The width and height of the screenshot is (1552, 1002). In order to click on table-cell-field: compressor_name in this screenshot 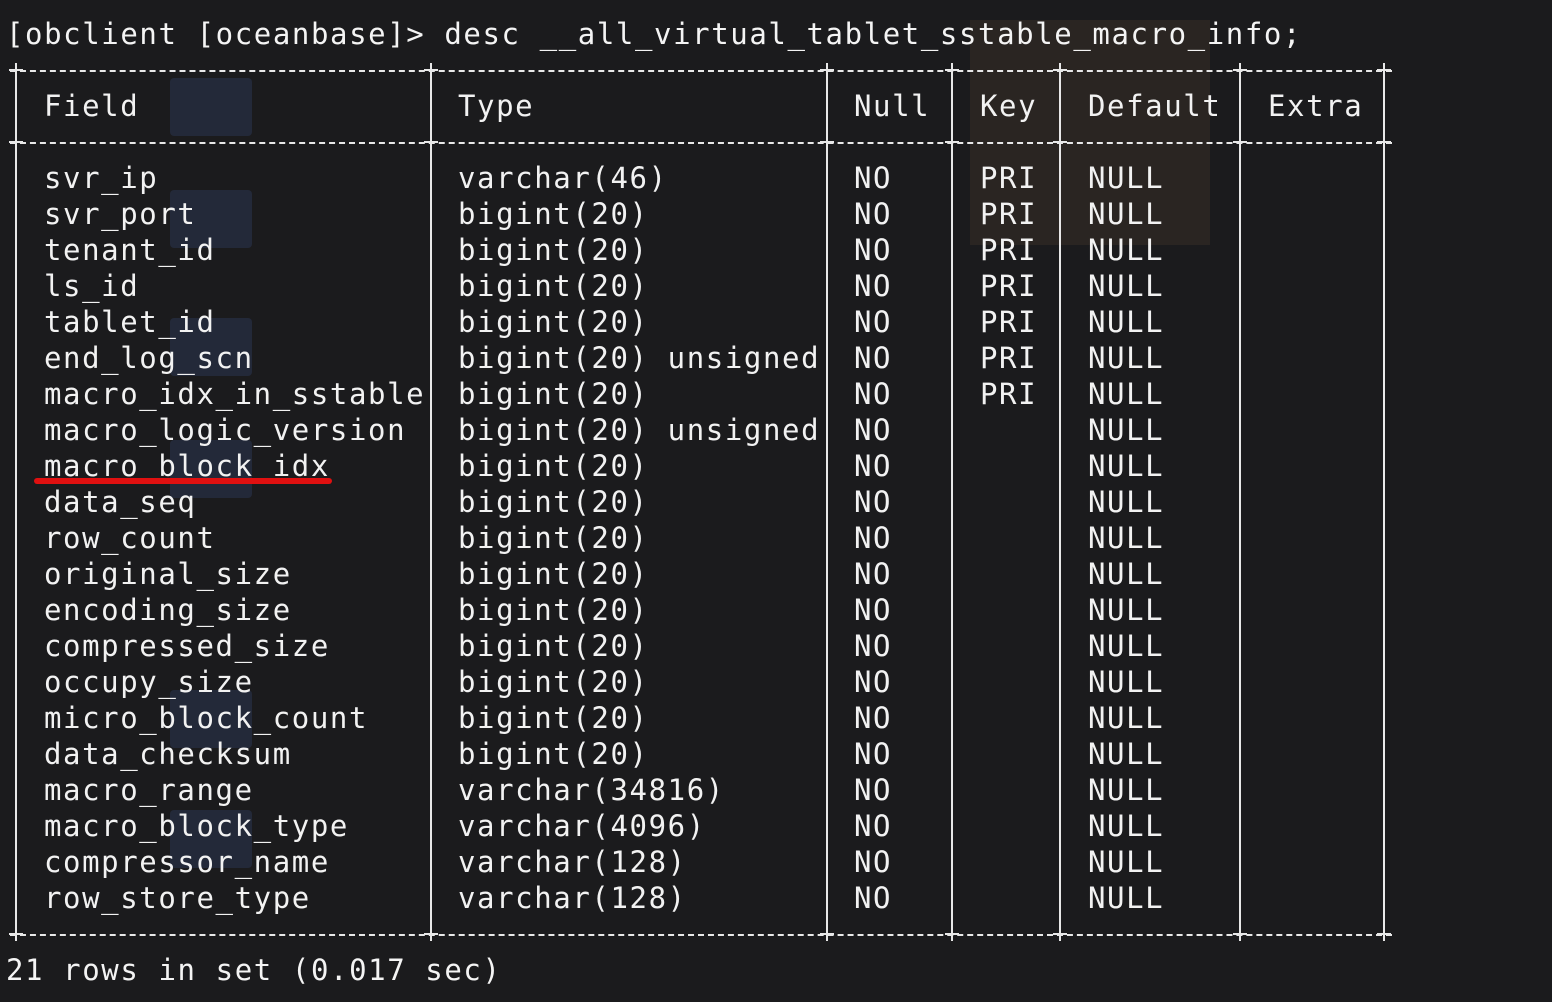, I will do `click(187, 862)`.